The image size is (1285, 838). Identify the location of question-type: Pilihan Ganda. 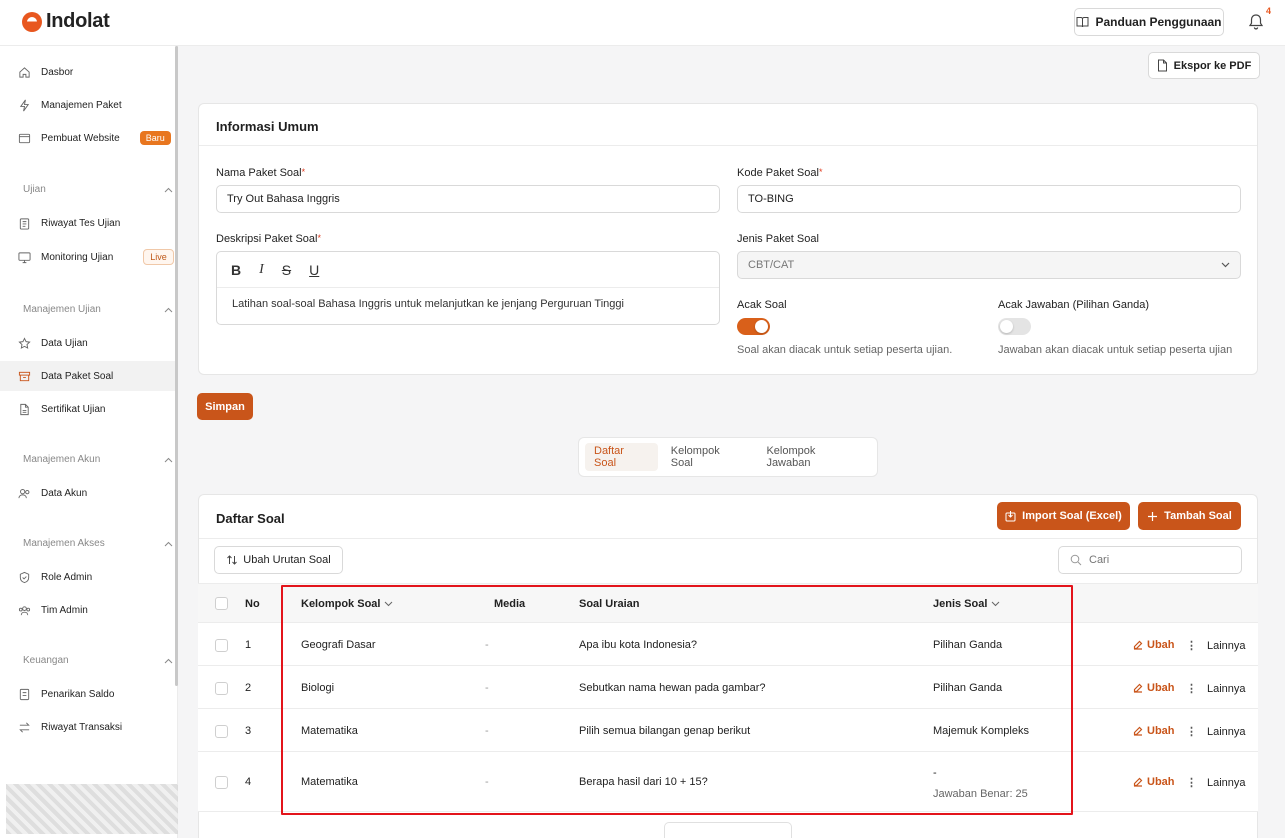
(968, 688).